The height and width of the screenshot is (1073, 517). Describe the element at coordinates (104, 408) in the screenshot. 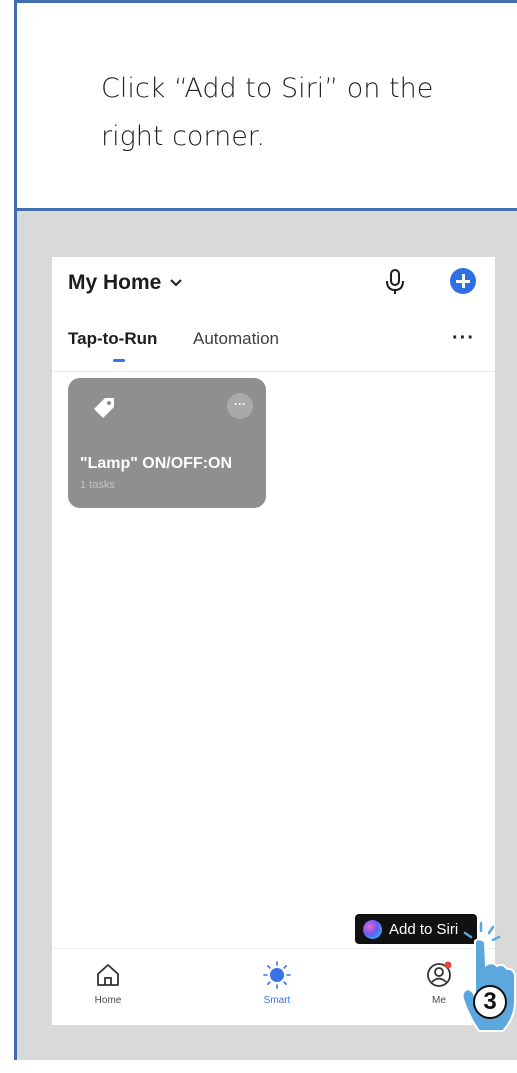

I see `tag-icon` at that location.